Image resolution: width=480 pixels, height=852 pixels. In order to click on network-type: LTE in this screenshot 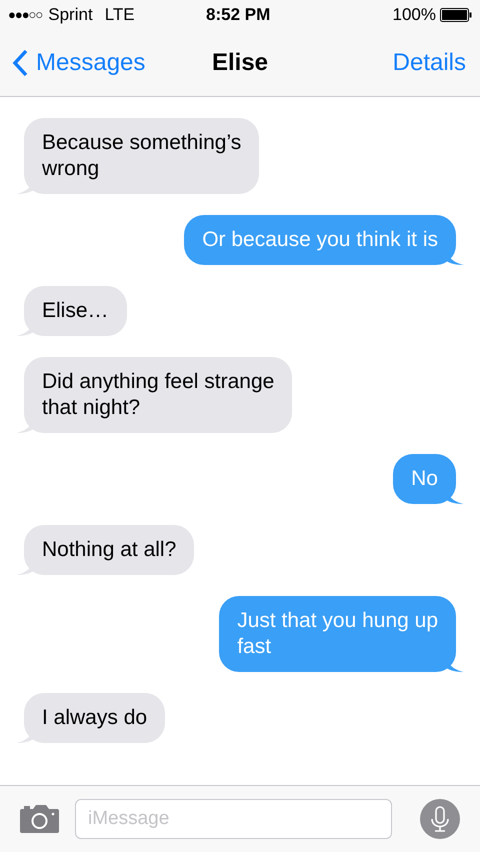, I will do `click(119, 15)`.